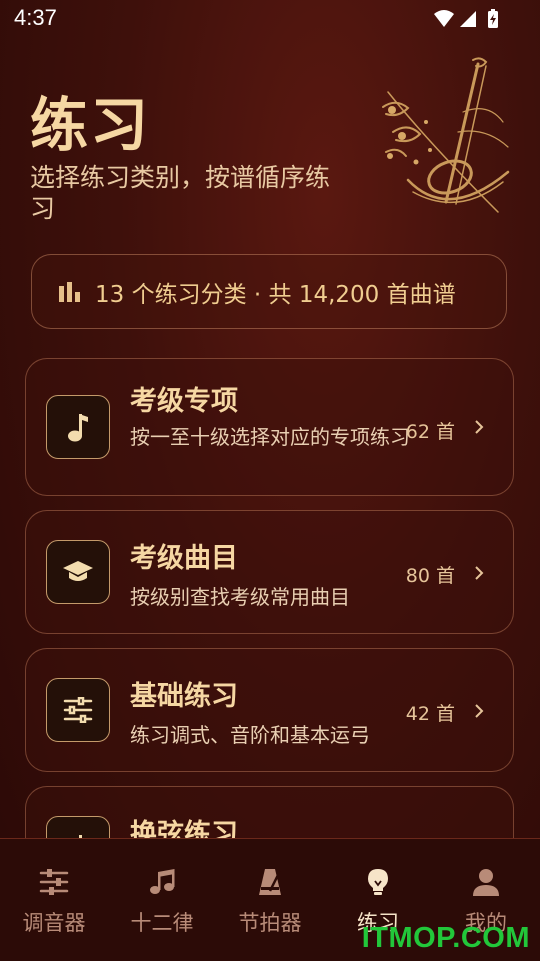 Image resolution: width=540 pixels, height=961 pixels. Describe the element at coordinates (275, 294) in the screenshot. I see `summary-text: 13 个练习分类 · 共 14,200 首曲谱` at that location.